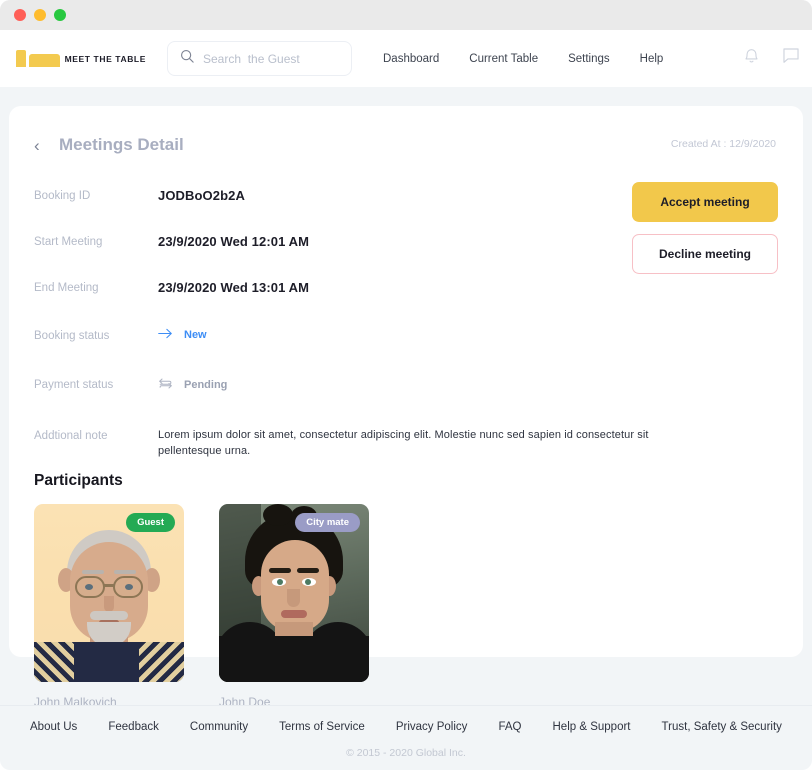 This screenshot has width=812, height=770. Describe the element at coordinates (40, 15) in the screenshot. I see `minimize-window-button` at that location.